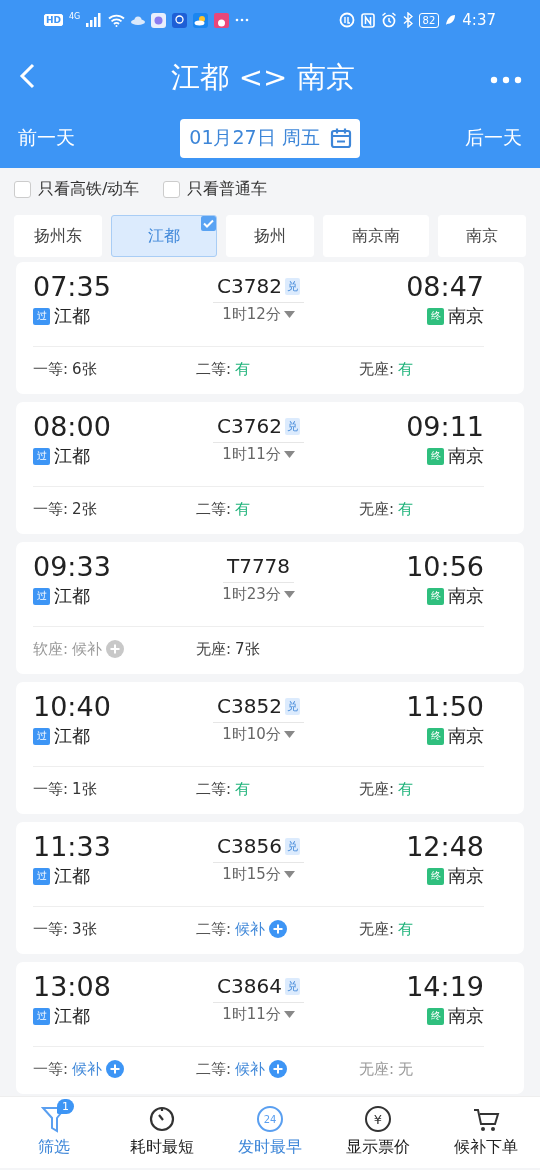 The height and width of the screenshot is (1170, 540). I want to click on departure-time: 10:40, so click(72, 707).